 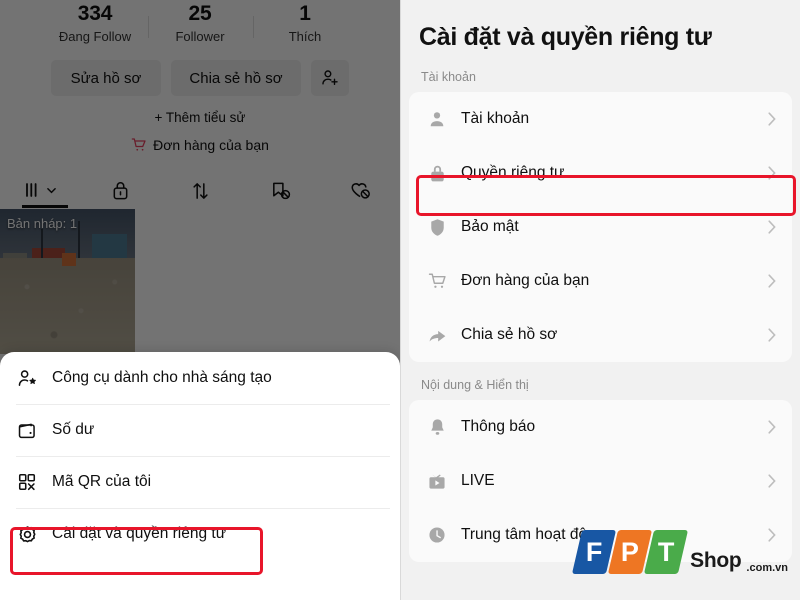 I want to click on profile-actions: Sửa hồ sơ Chia sẻ hồ sơ, so click(x=200, y=78).